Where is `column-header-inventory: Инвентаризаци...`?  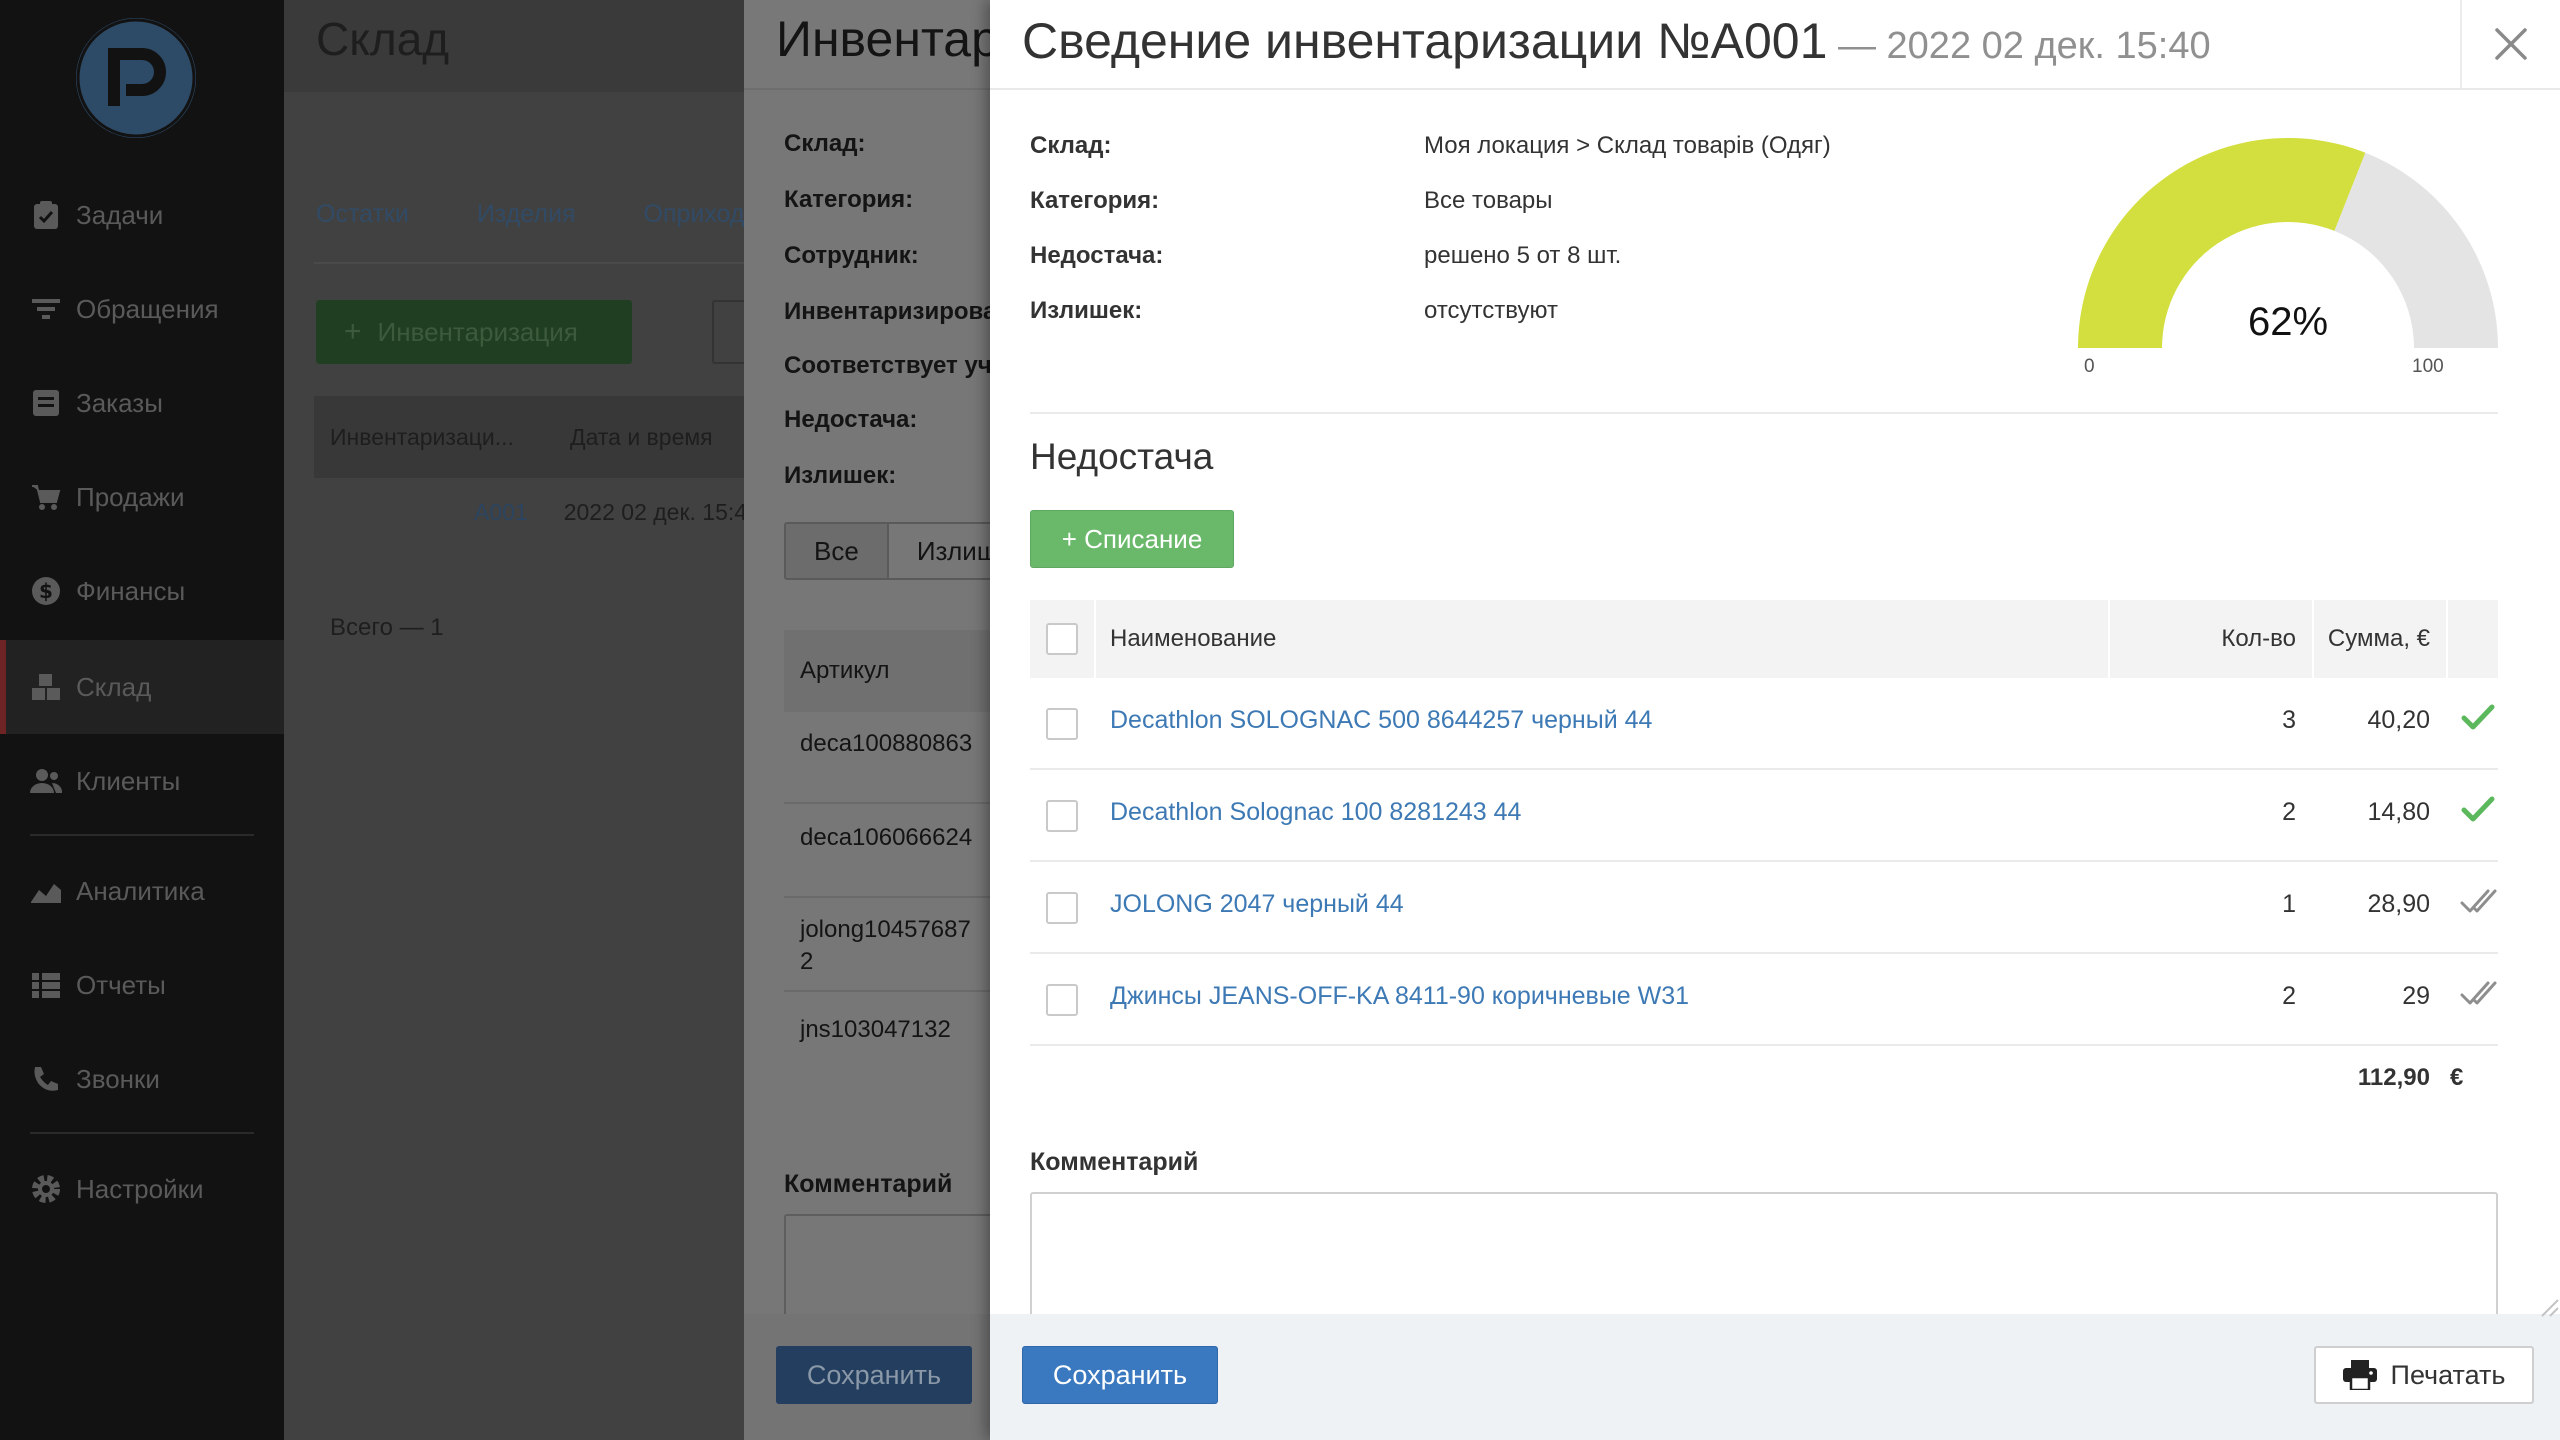
column-header-inventory: Инвентаризаци... is located at coordinates (434, 437).